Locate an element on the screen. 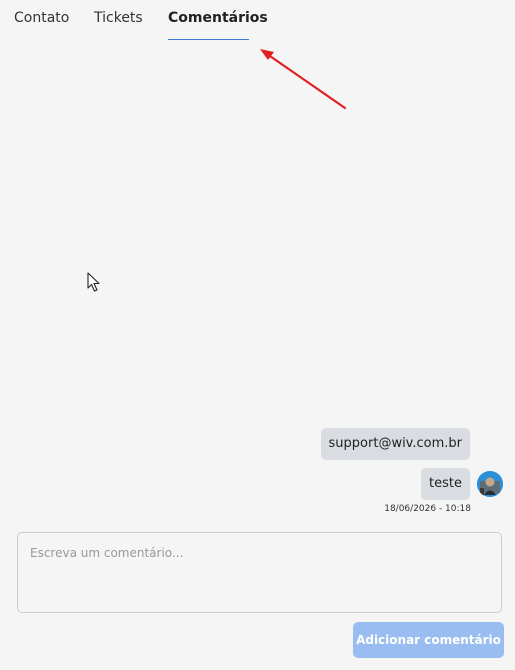 The image size is (515, 670). tab-comentarios: Comentários is located at coordinates (218, 18).